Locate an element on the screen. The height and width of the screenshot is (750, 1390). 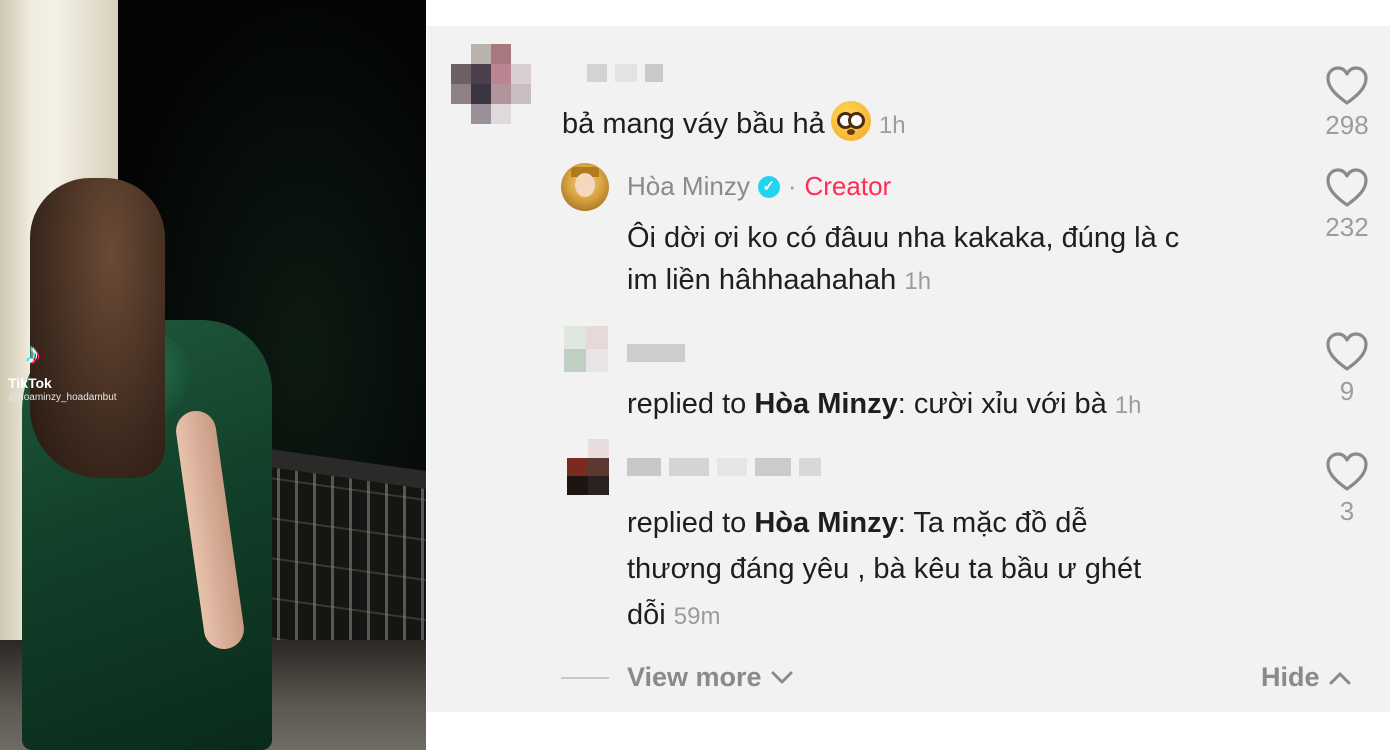
comment-text: bả mang váy bầu hả 1h is located at coordinates (734, 124).